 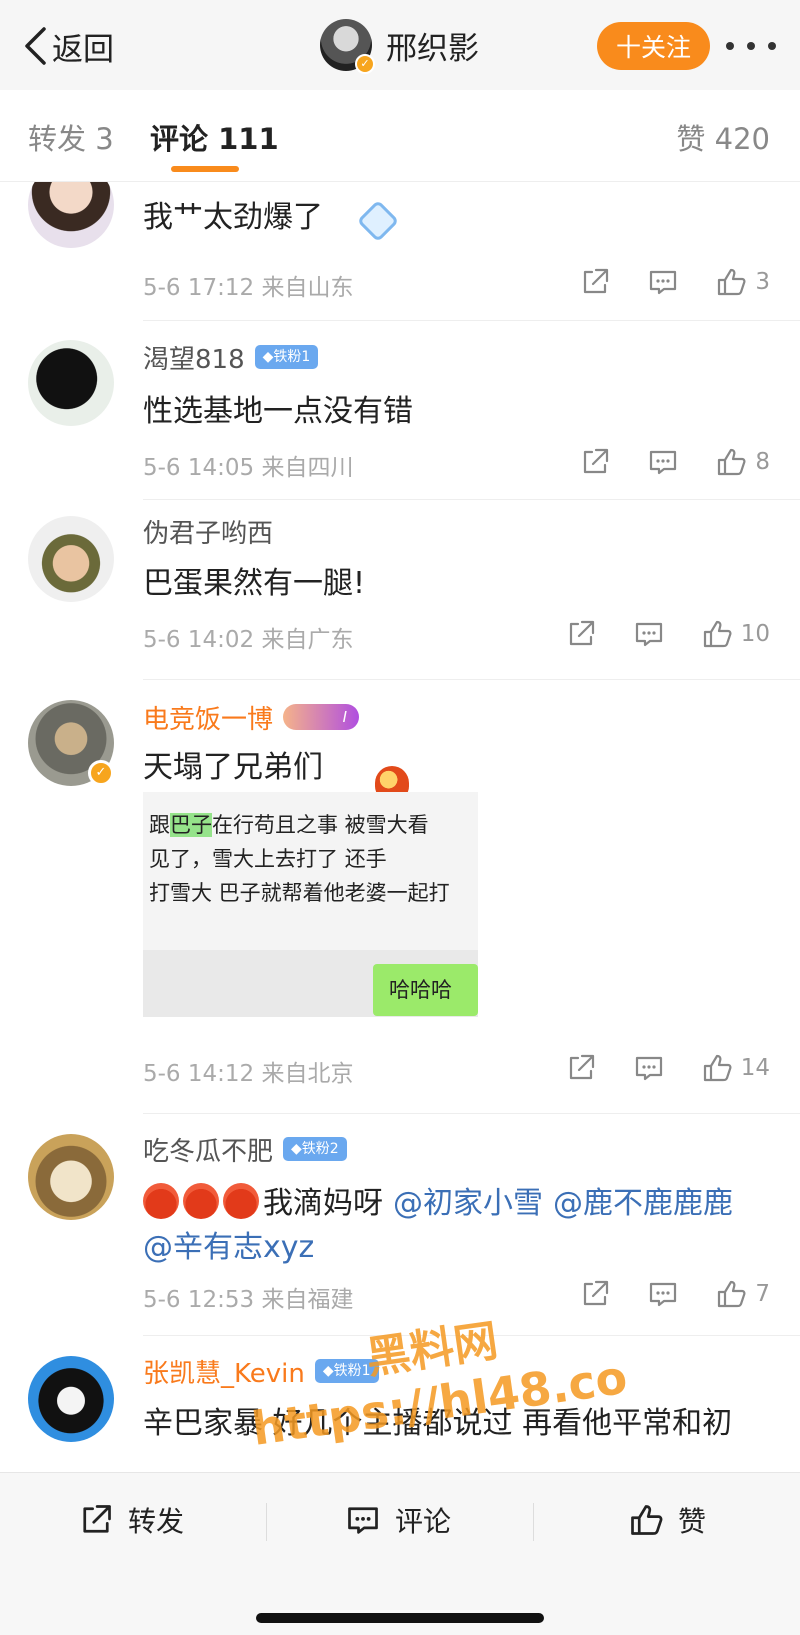 What do you see at coordinates (199, 288) in the screenshot?
I see `comment-time: 5-6 17:12` at bounding box center [199, 288].